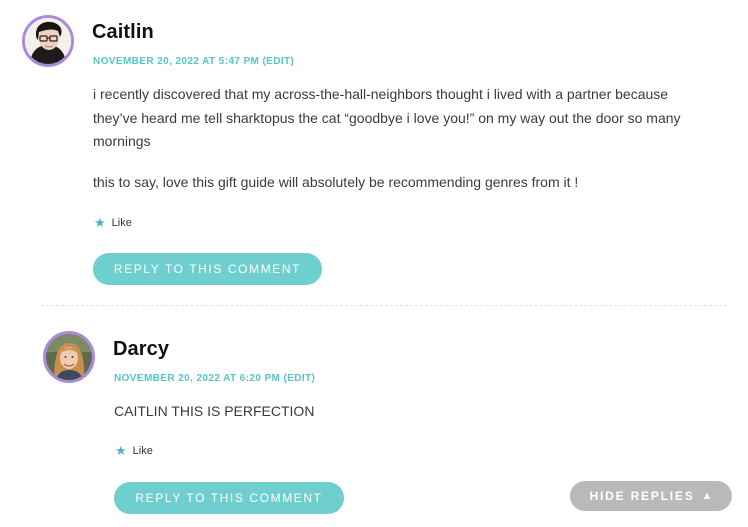 The width and height of the screenshot is (748, 527). Describe the element at coordinates (384, 305) in the screenshot. I see `comment-divider` at that location.